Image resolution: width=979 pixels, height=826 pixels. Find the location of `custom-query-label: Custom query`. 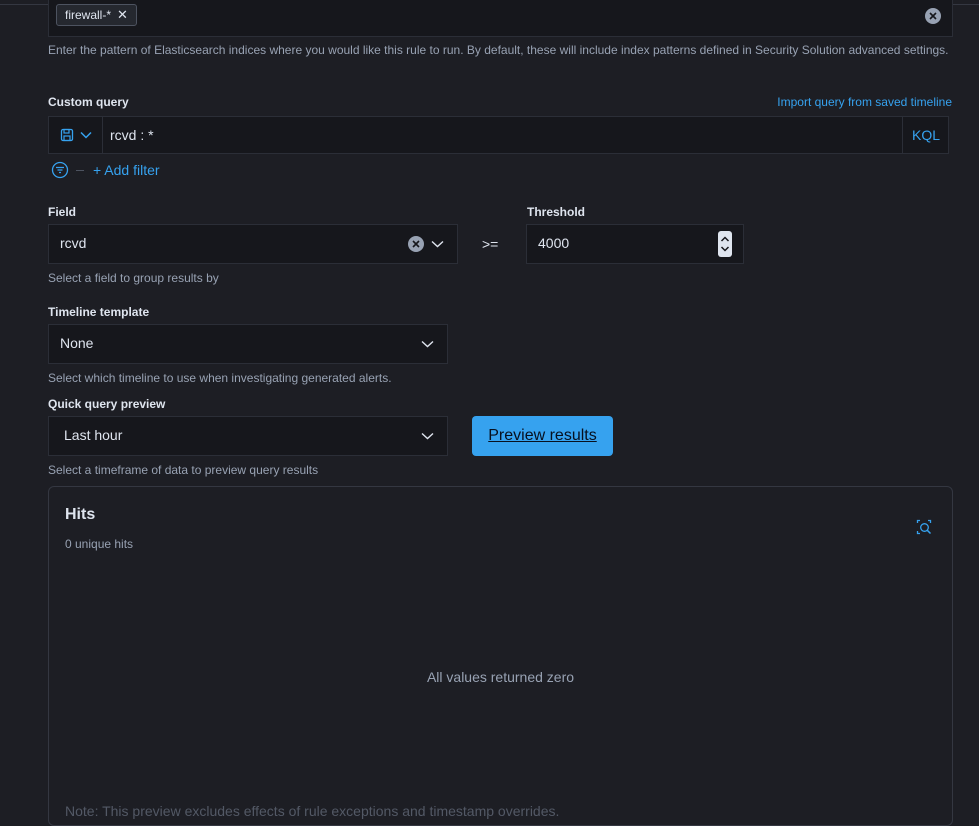

custom-query-label: Custom query is located at coordinates (88, 102).